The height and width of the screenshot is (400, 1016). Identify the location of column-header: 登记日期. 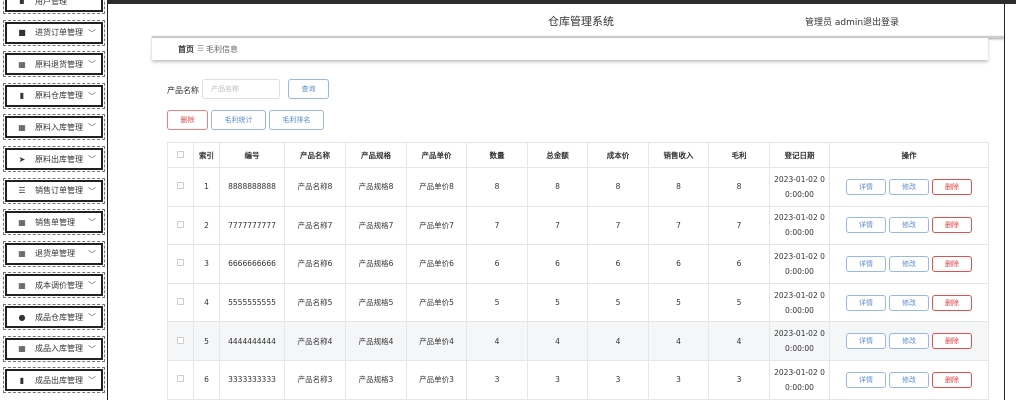
(799, 155).